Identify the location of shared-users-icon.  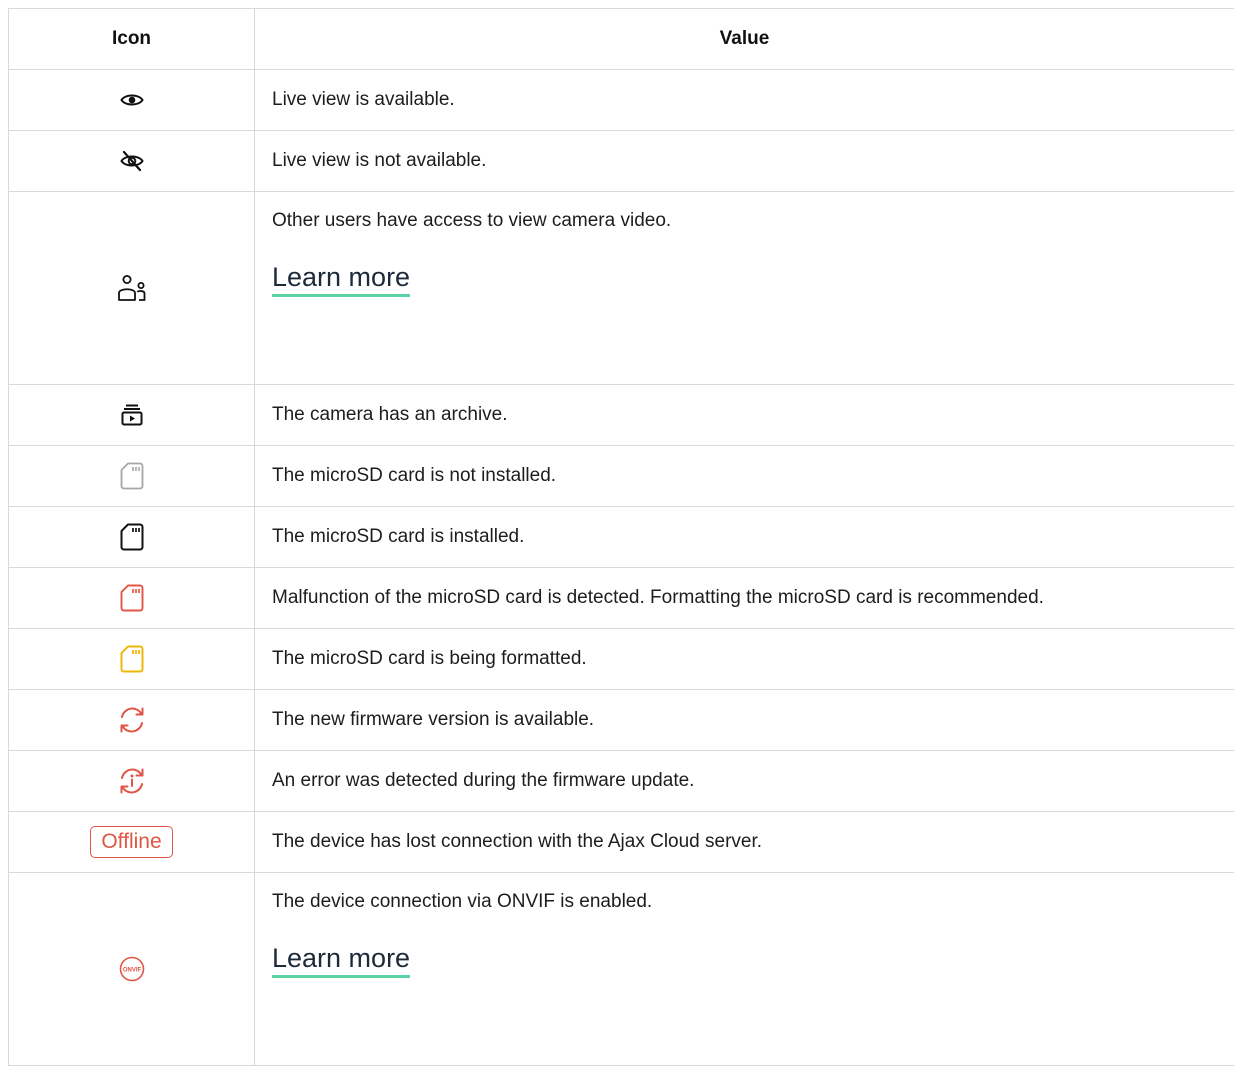
(132, 288).